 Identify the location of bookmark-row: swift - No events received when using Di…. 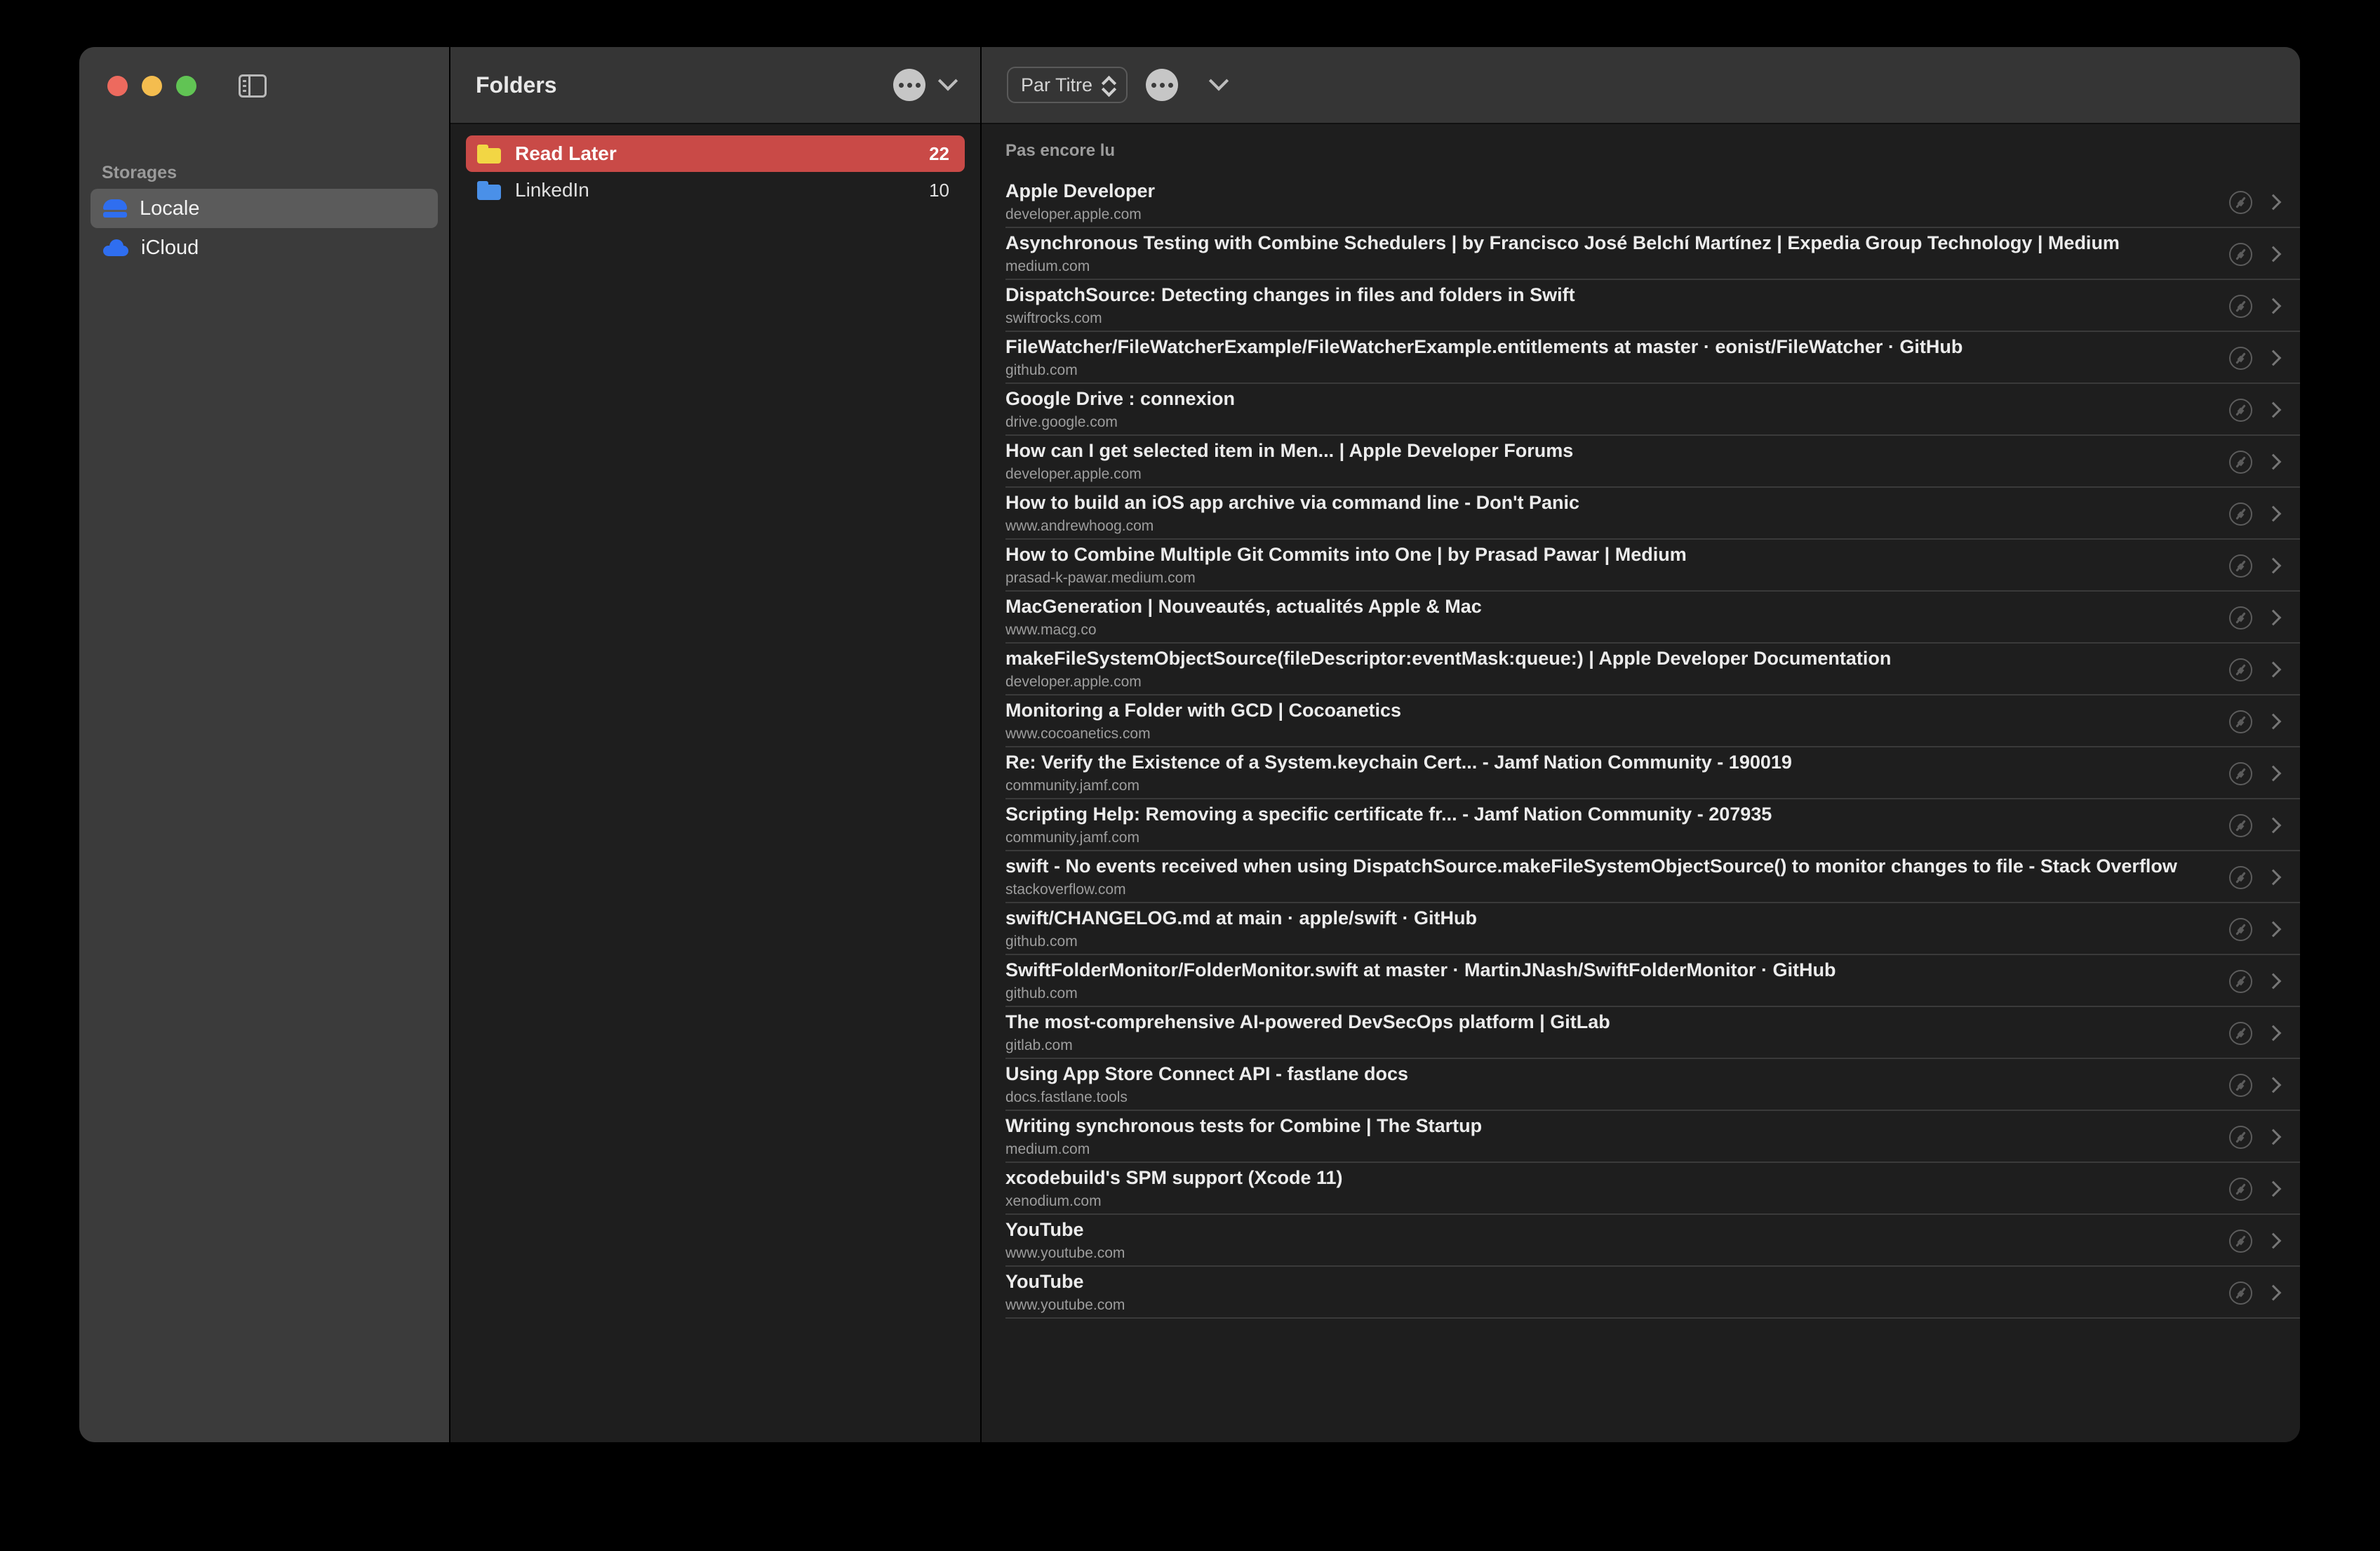
(1641, 877).